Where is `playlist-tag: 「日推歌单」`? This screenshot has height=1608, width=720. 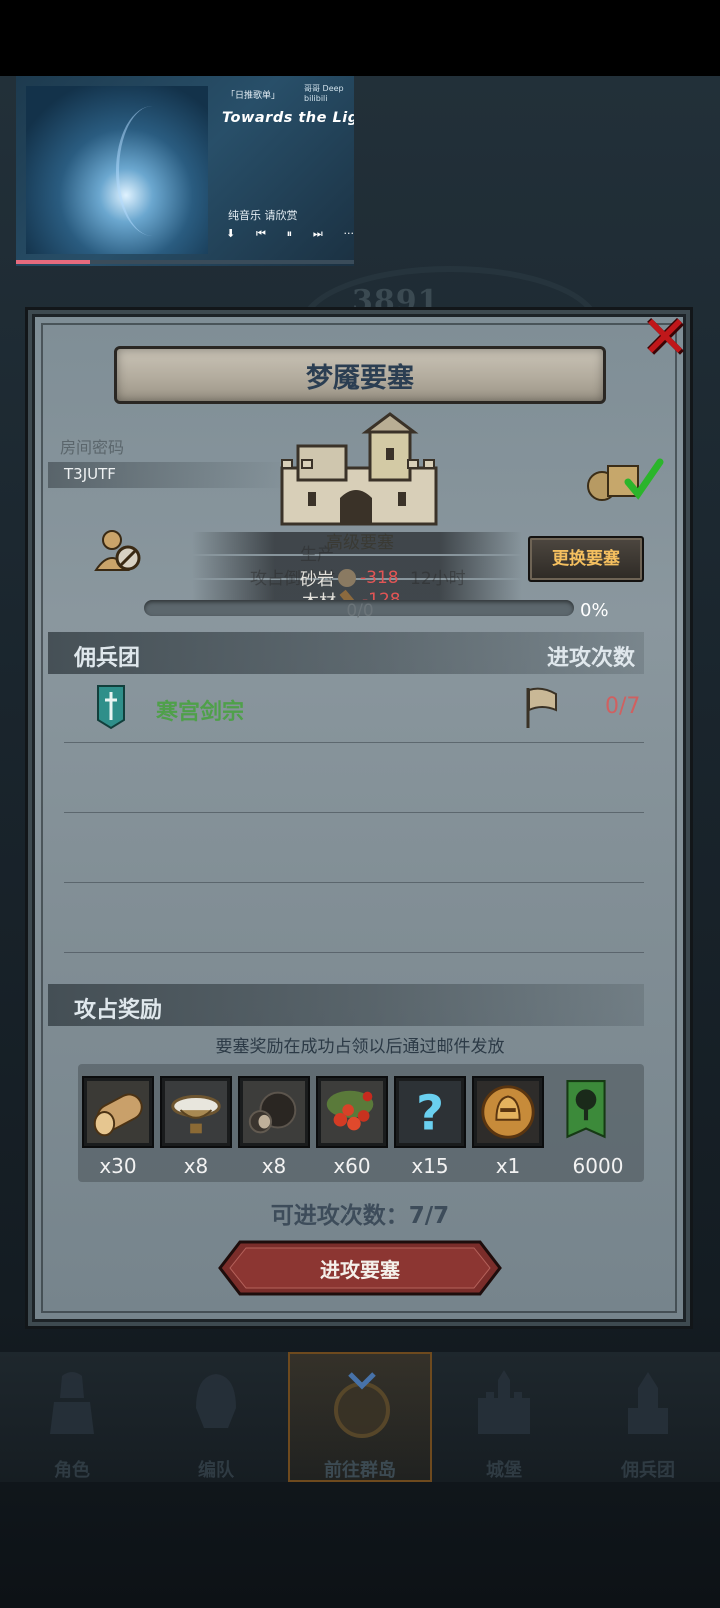
playlist-tag: 「日推歌单」 is located at coordinates (253, 96).